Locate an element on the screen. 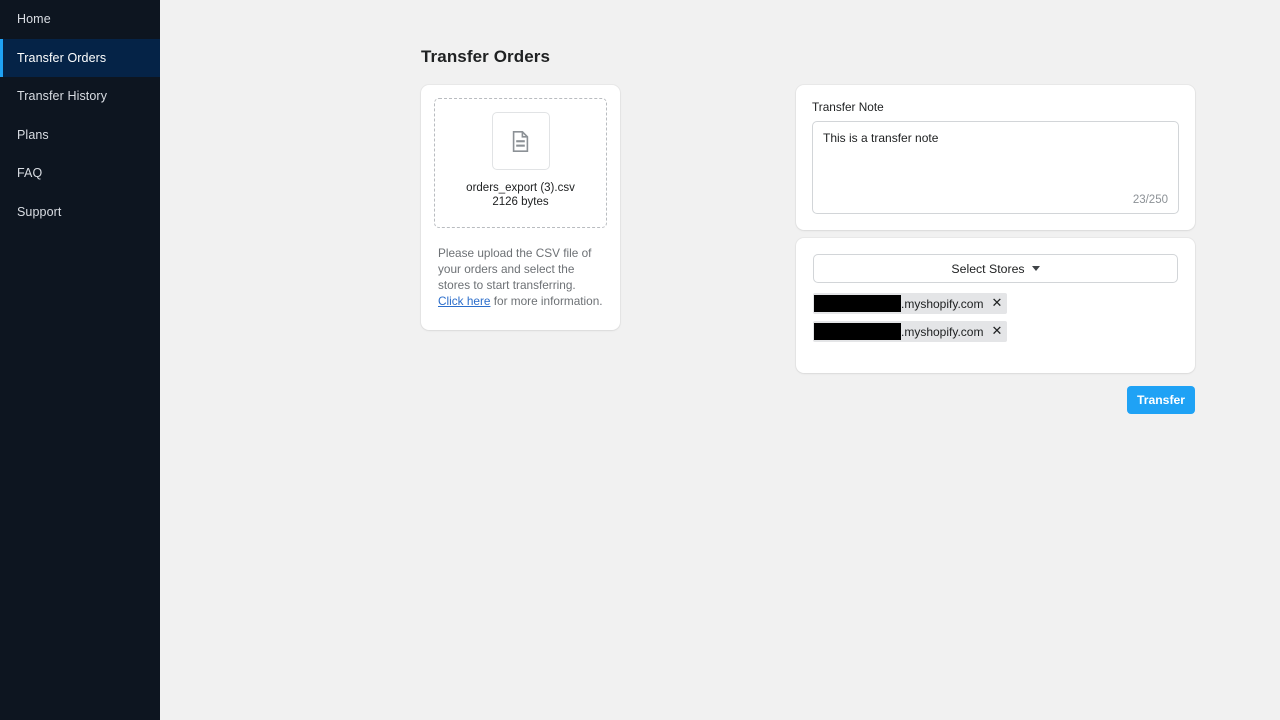 Image resolution: width=1280 pixels, height=720 pixels. select-stores-label: Select Stores is located at coordinates (988, 268).